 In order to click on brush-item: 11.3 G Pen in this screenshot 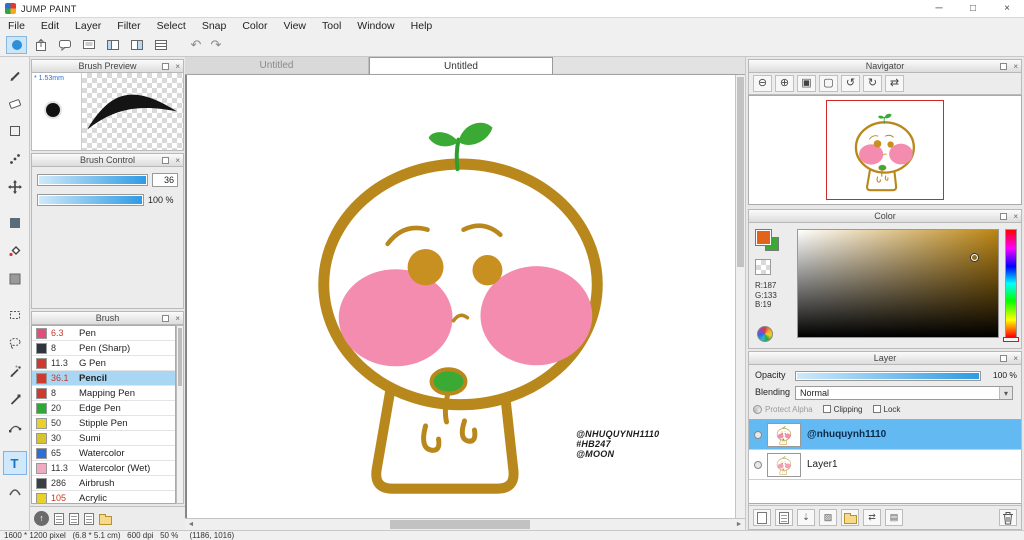, I will do `click(103, 363)`.